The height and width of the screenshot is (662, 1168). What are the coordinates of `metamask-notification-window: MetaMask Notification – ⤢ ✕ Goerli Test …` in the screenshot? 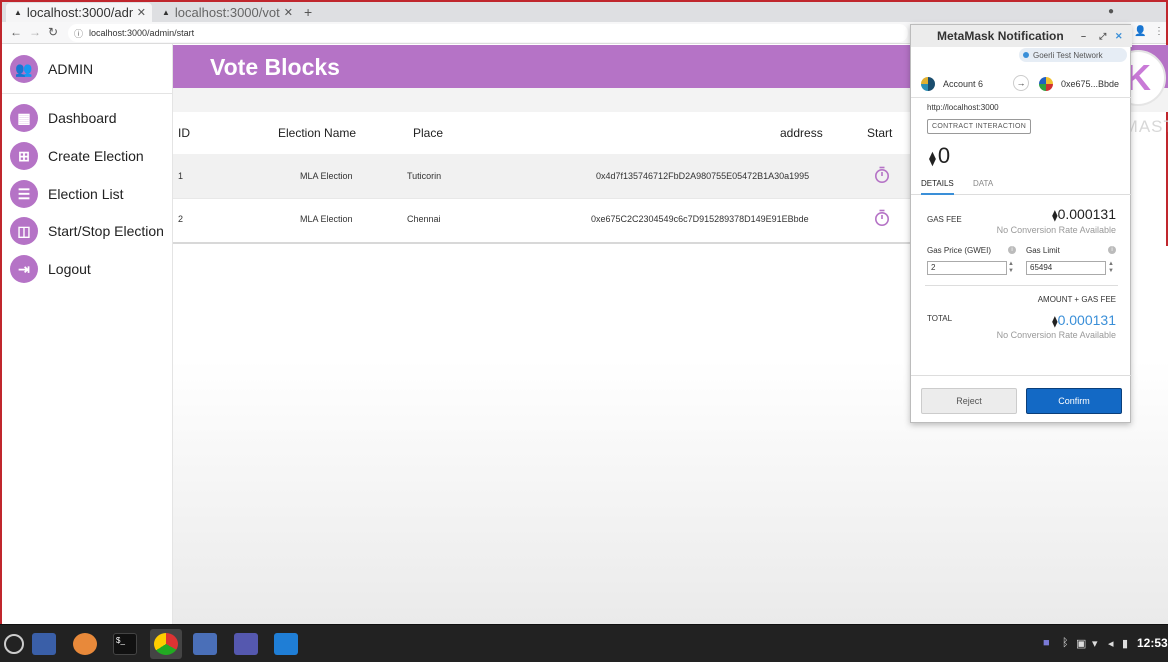 It's located at (1021, 223).